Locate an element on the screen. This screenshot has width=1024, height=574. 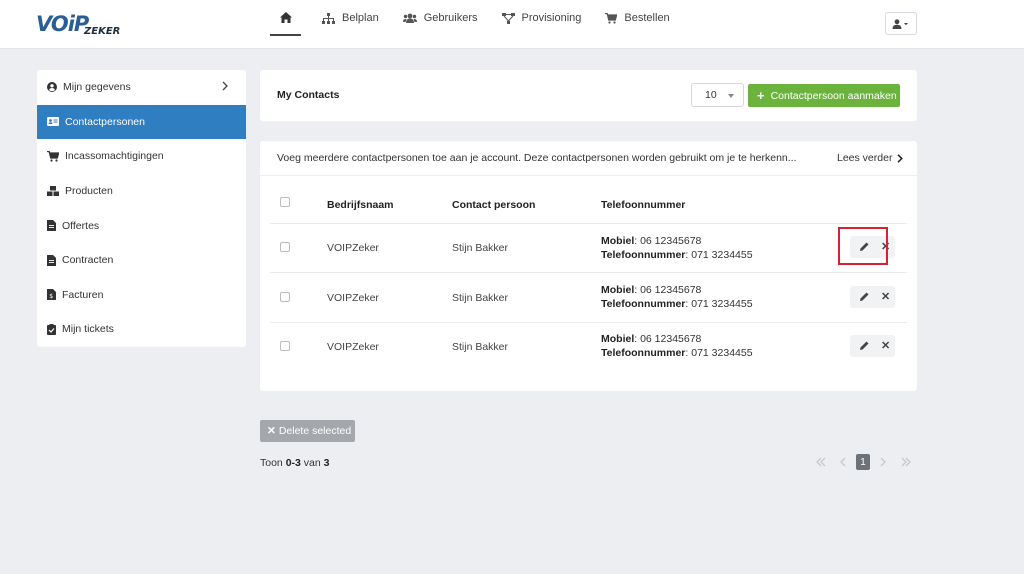
first-page-icon is located at coordinates (821, 462).